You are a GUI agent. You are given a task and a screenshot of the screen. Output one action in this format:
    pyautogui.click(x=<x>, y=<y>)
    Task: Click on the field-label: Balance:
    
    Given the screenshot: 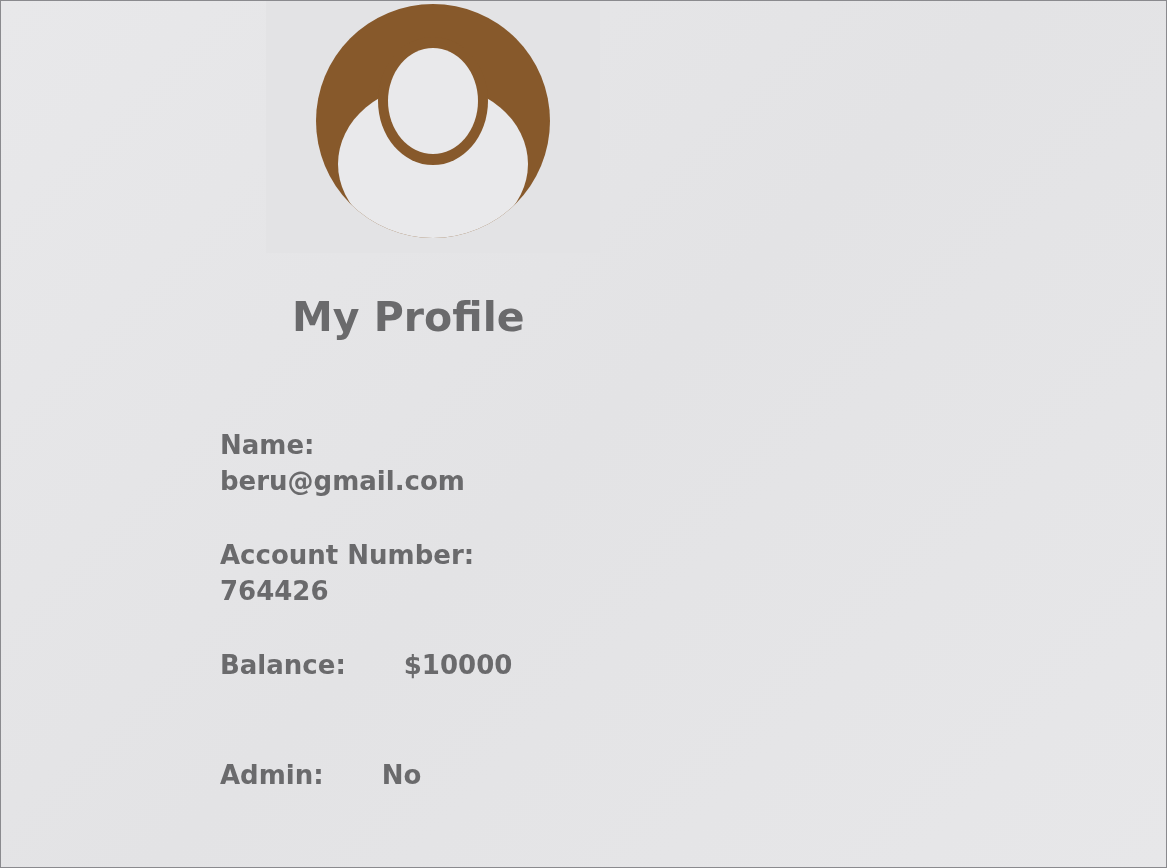 What is the action you would take?
    pyautogui.click(x=283, y=665)
    